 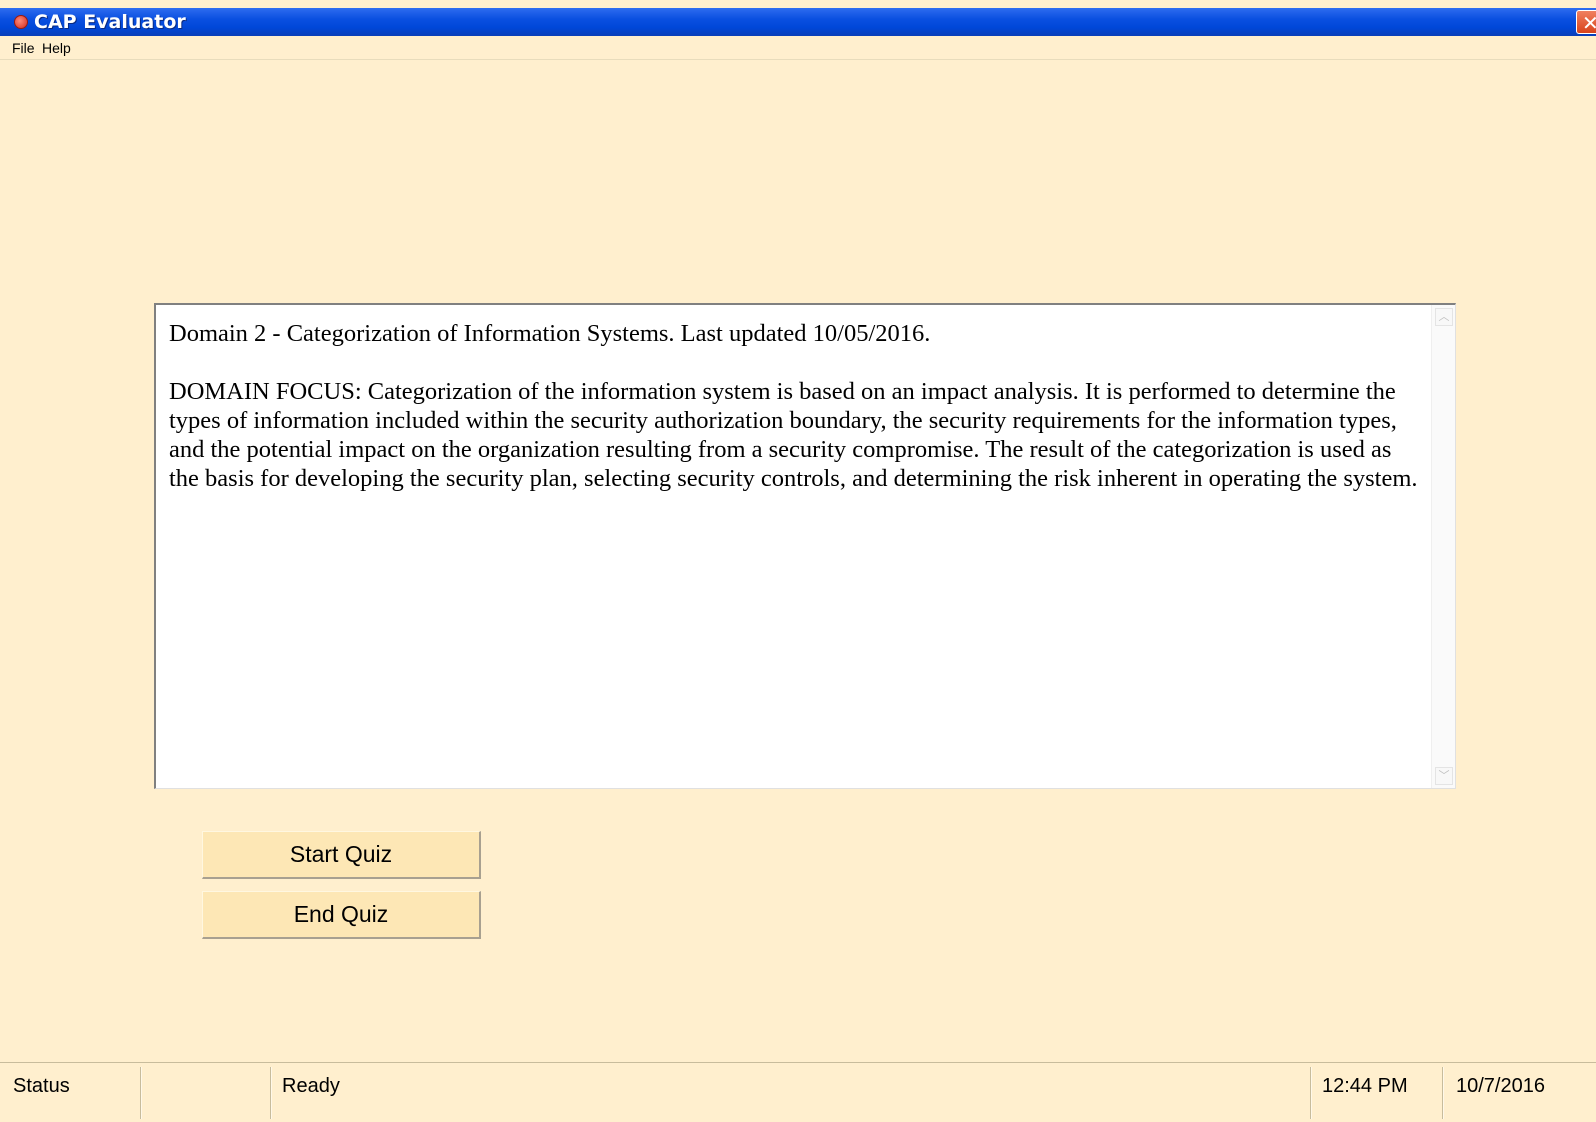 I want to click on close-icon: ✕, so click(x=1589, y=23).